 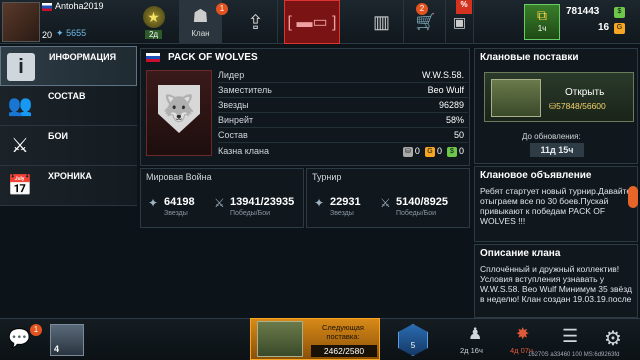 I want to click on upgrade-button: ⇪, so click(x=256, y=22).